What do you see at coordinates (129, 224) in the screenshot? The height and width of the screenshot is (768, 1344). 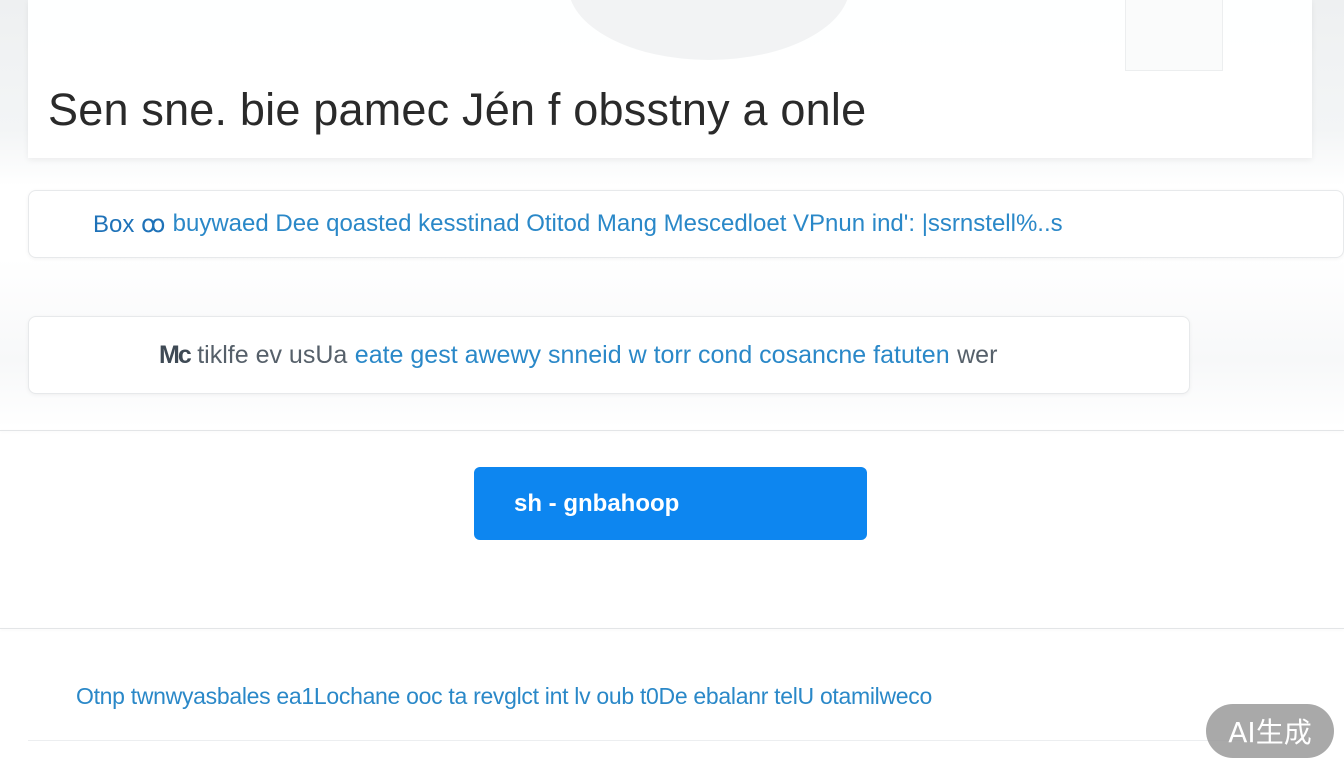 I see `option-row-1-lead: Box ꝏ` at bounding box center [129, 224].